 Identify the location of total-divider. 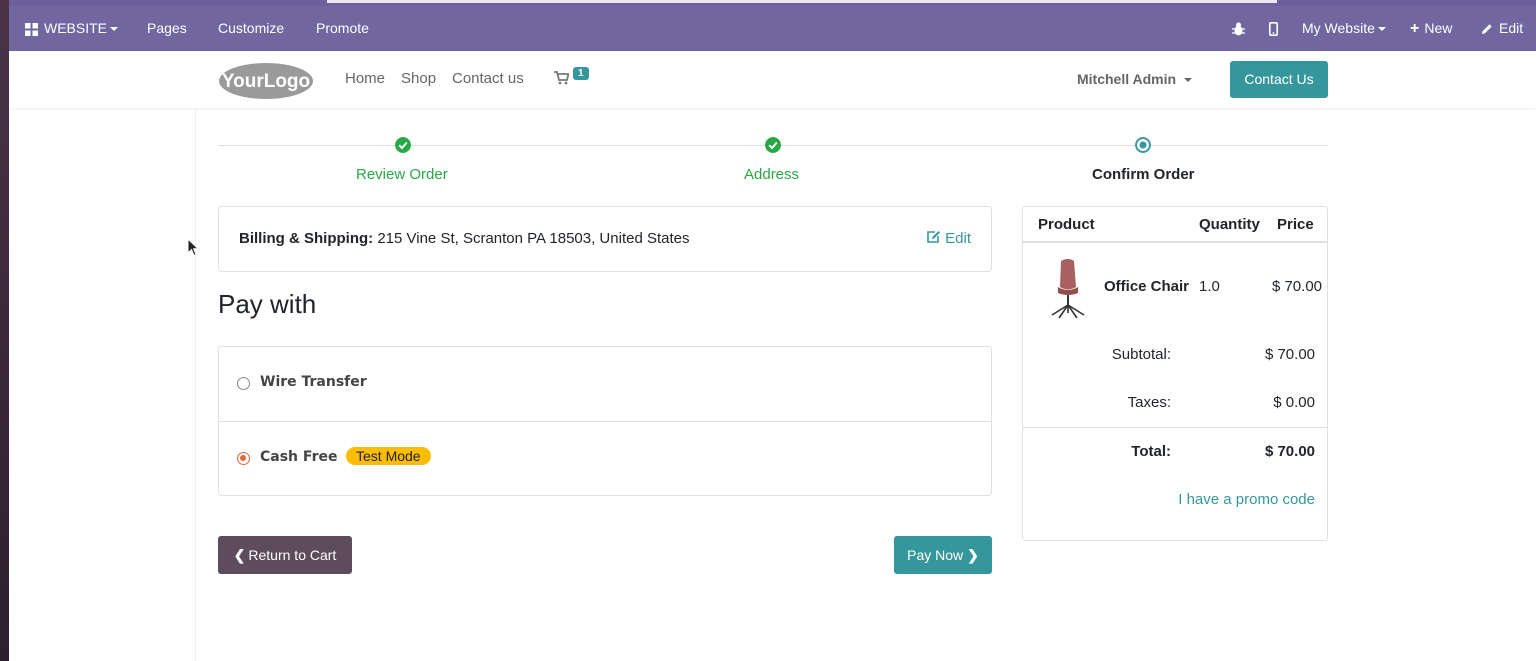
(1175, 427).